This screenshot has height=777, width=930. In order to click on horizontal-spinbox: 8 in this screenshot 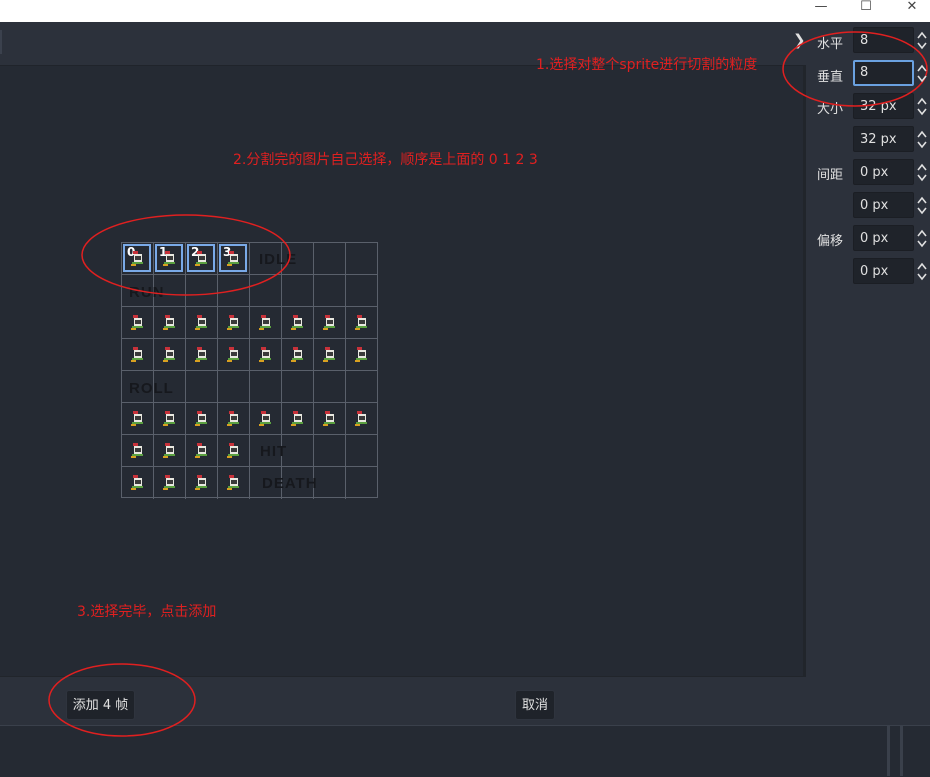, I will do `click(883, 40)`.